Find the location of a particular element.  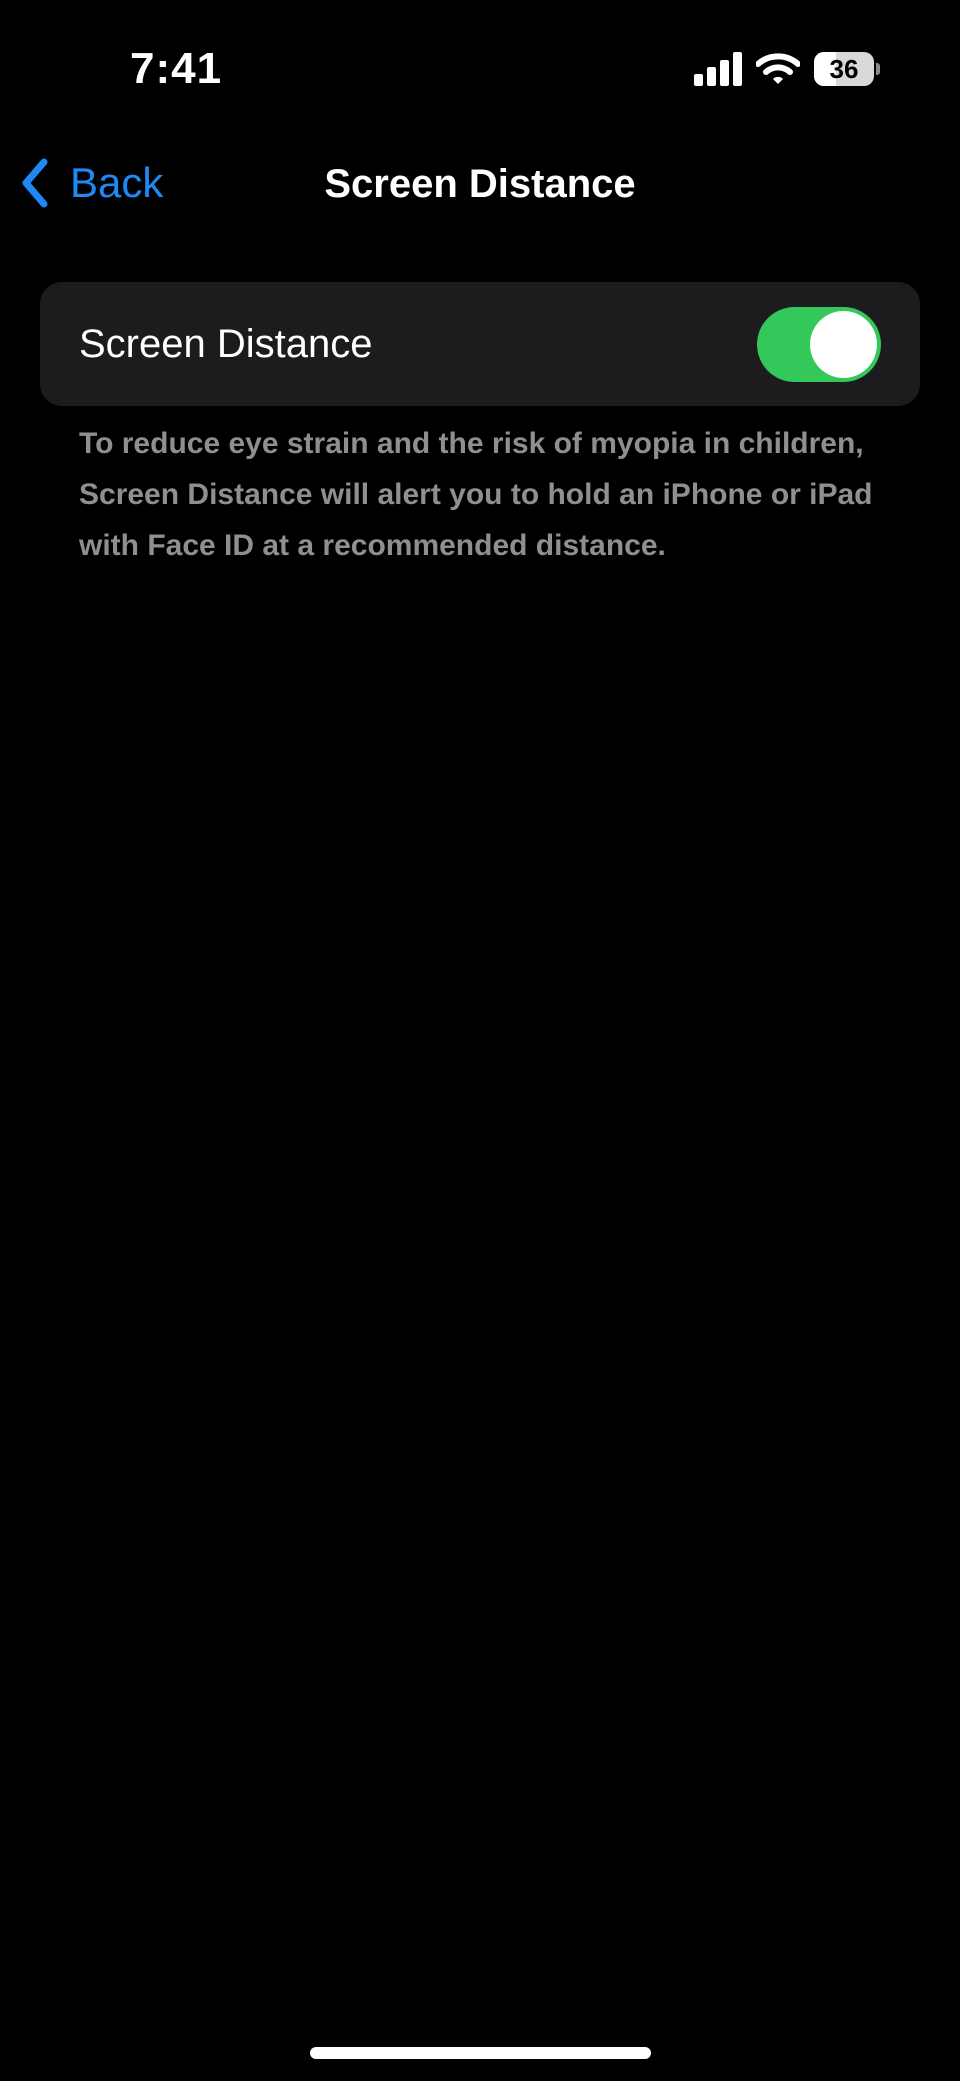

battery-icon: 36 is located at coordinates (847, 69).